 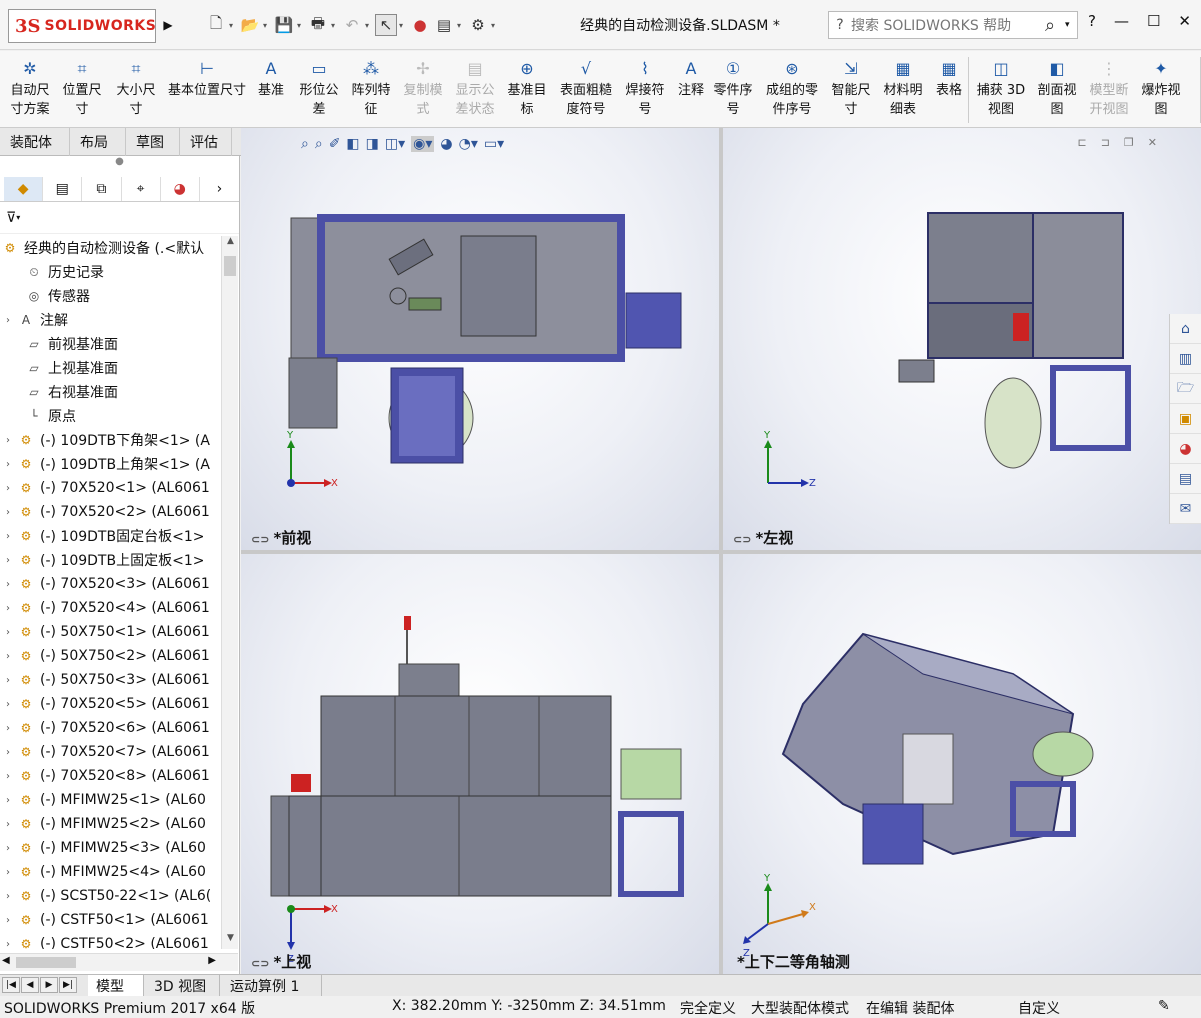 I want to click on display-manager-tab-icon: ◕, so click(x=180, y=188).